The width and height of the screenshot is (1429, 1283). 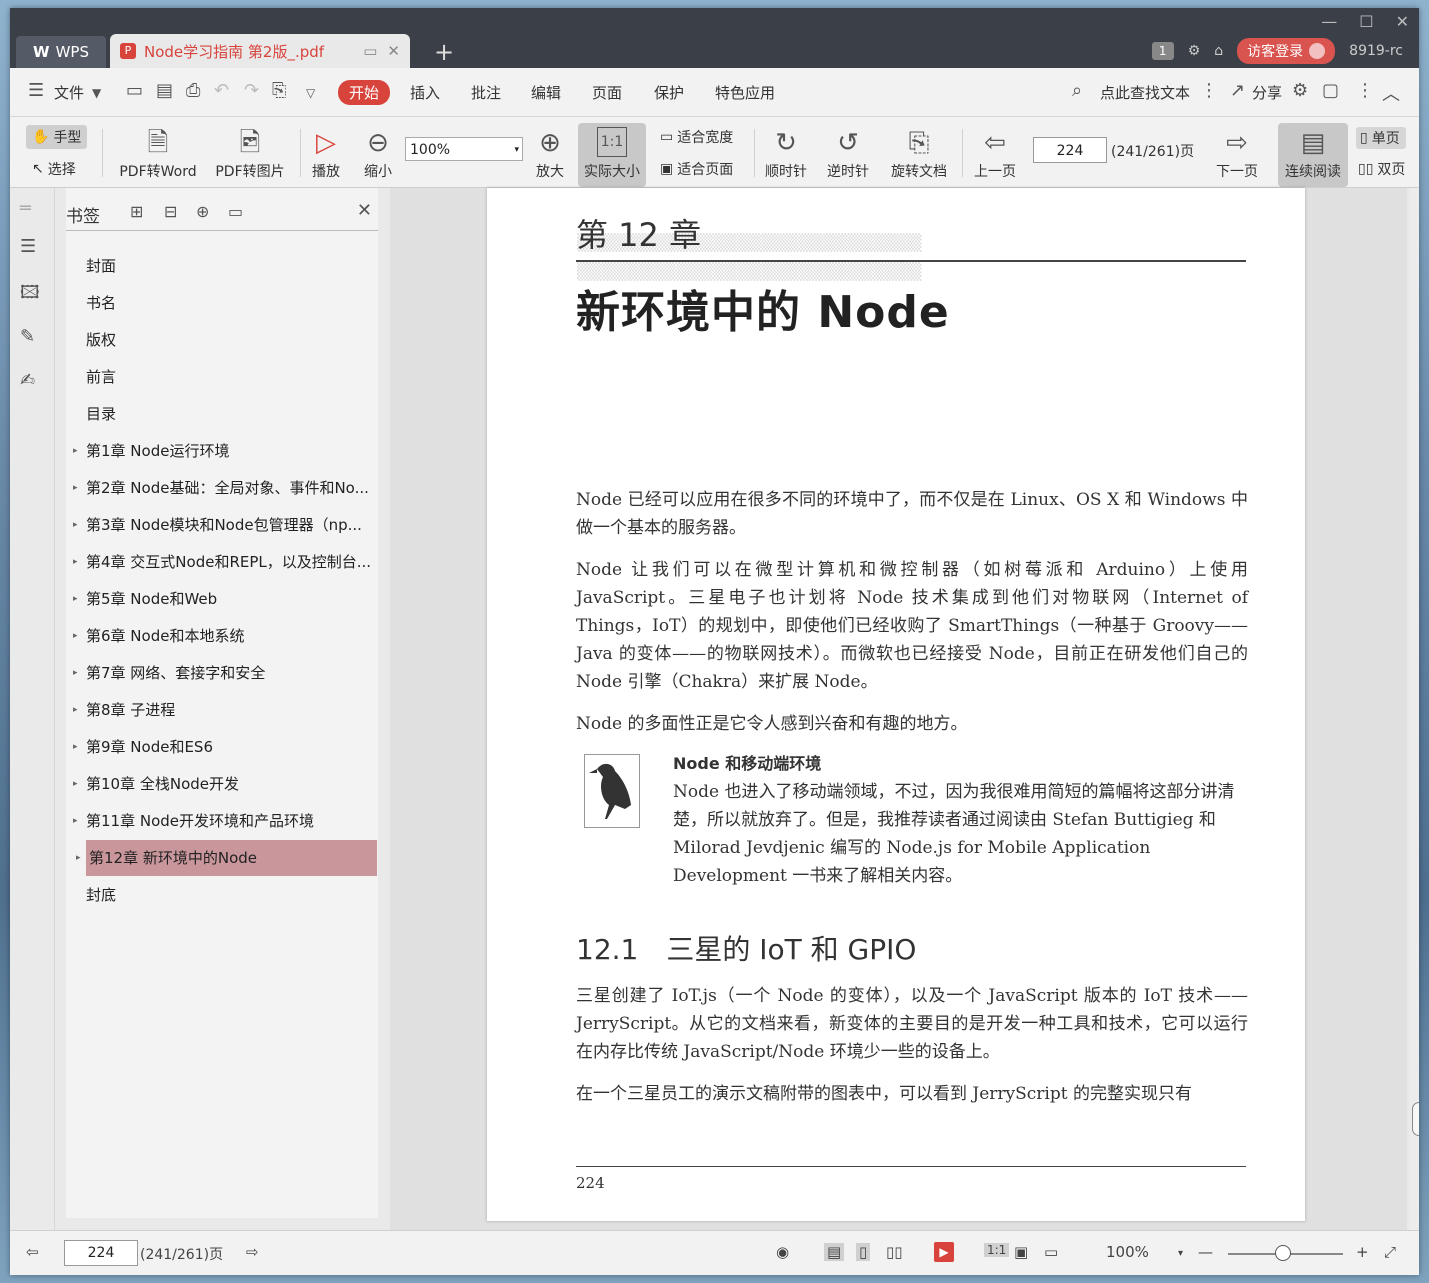 What do you see at coordinates (61, 52) in the screenshot?
I see `wps-home-tab: W WPS` at bounding box center [61, 52].